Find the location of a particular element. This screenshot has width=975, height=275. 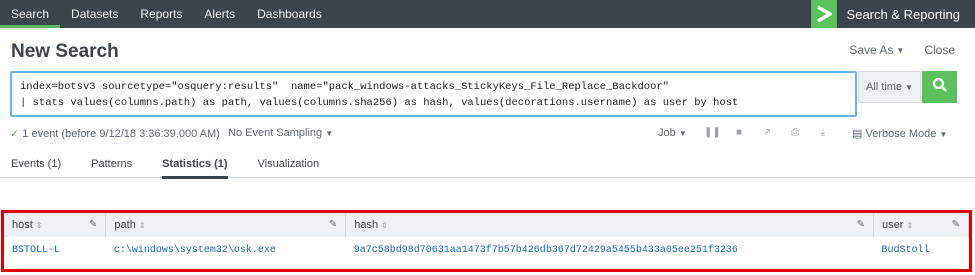

header-actions: Save As ▼ Close is located at coordinates (902, 50).